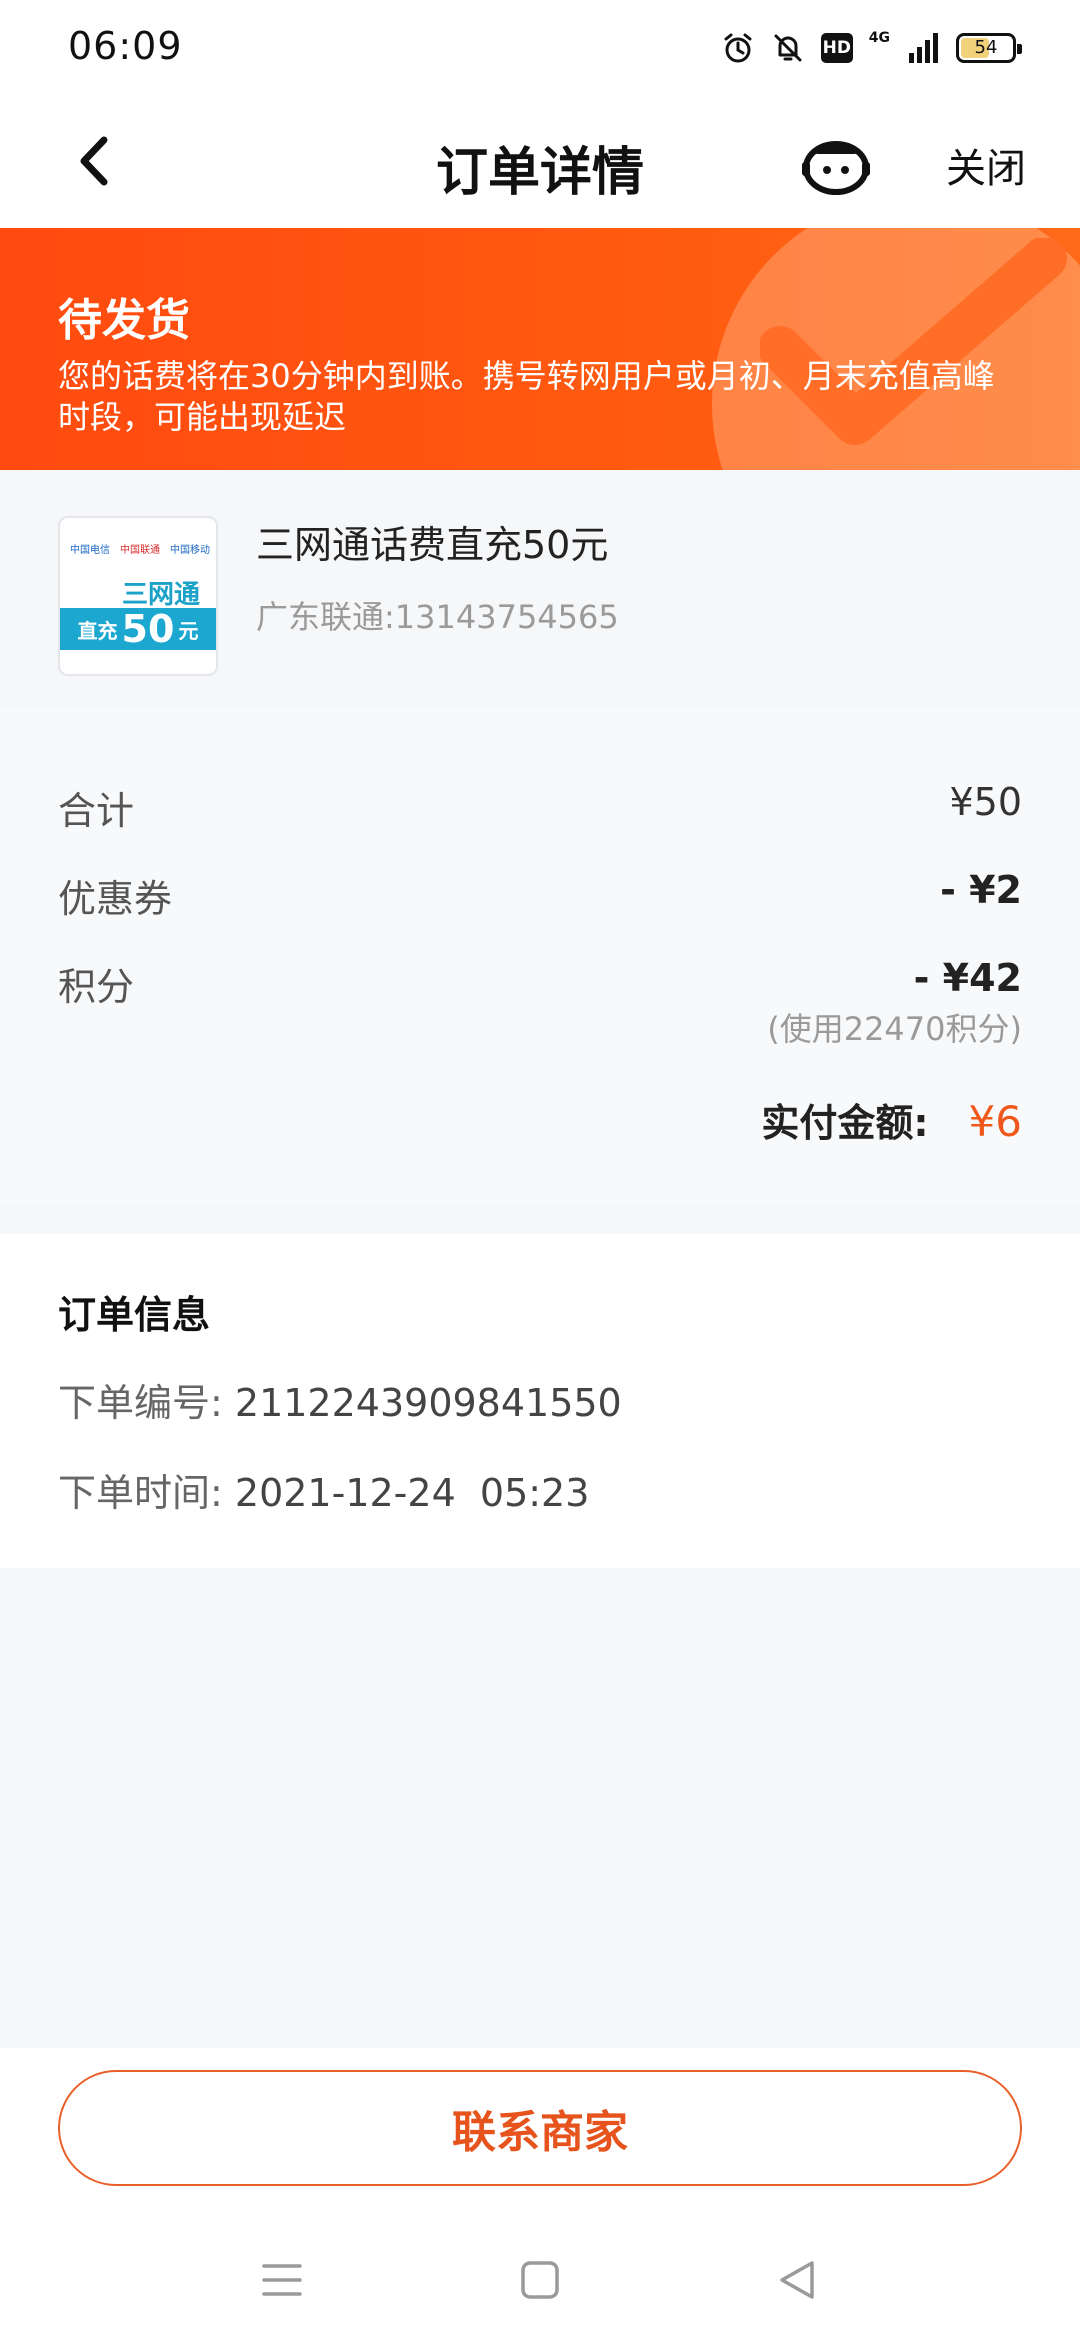 The image size is (1080, 2340). I want to click on status-bar: 06:09 HD 4G 54, so click(540, 48).